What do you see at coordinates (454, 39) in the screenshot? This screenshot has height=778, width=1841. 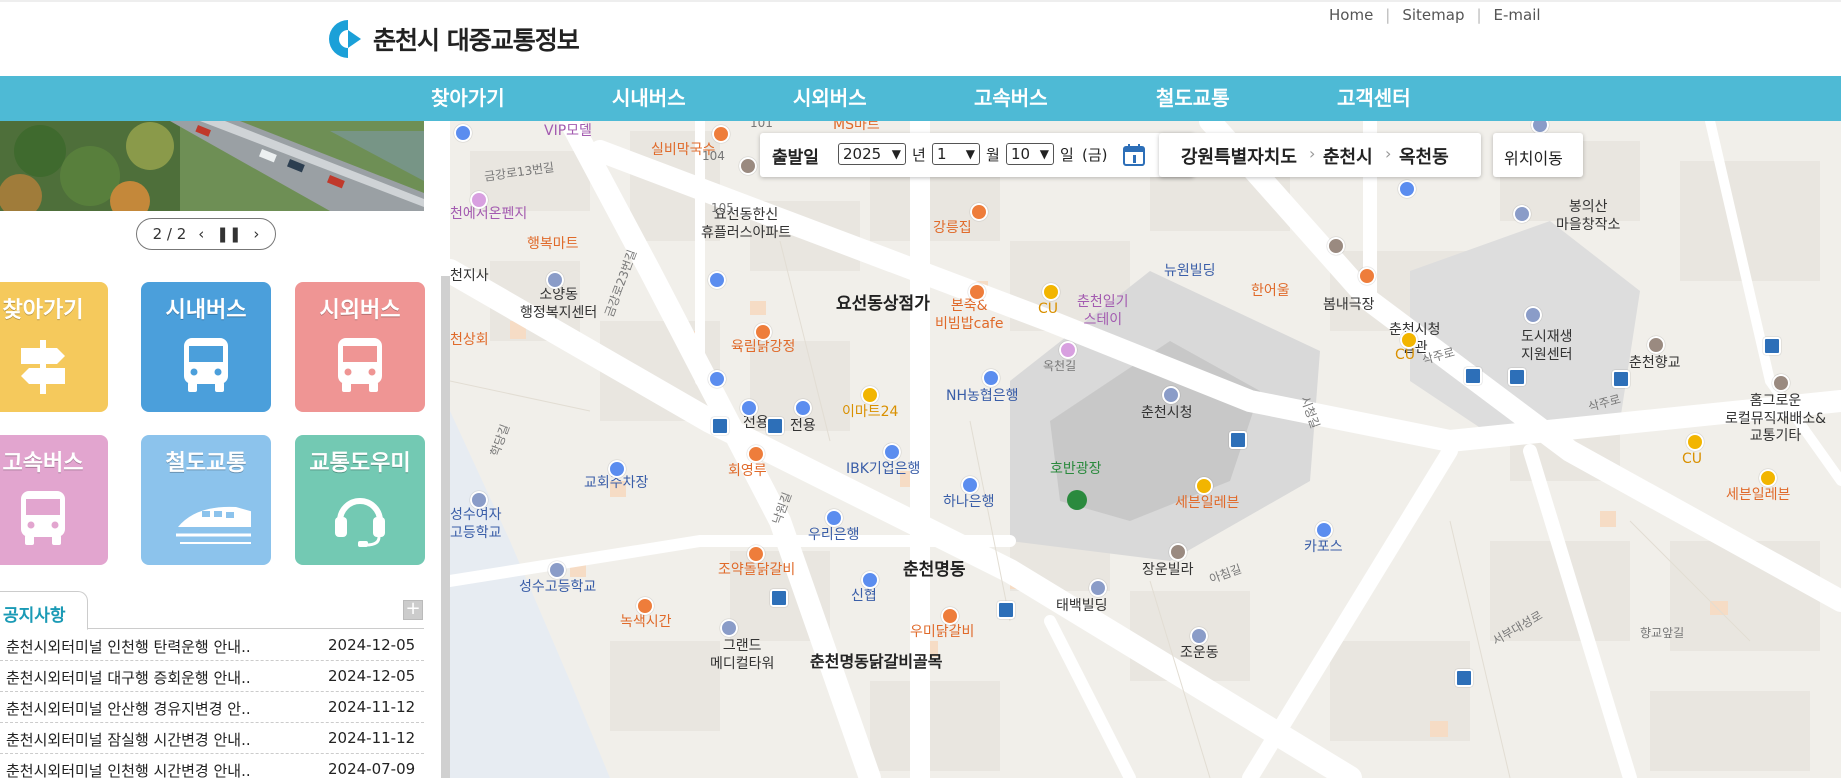 I see `site-logo: 춘천시 대중교통정보` at bounding box center [454, 39].